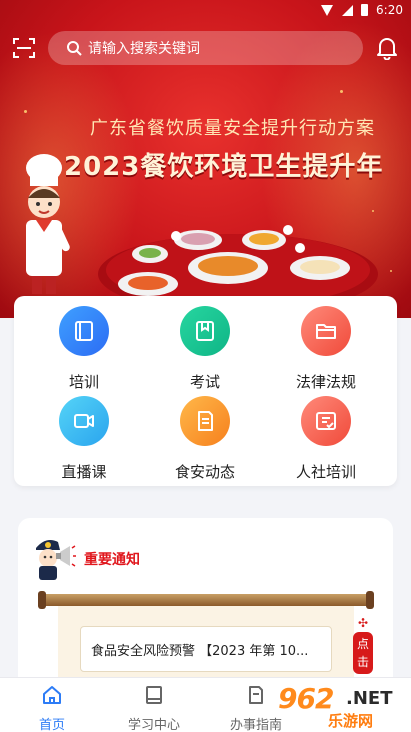 This screenshot has height=732, width=411. Describe the element at coordinates (83, 382) in the screenshot. I see `menu-item-label: 培训` at that location.